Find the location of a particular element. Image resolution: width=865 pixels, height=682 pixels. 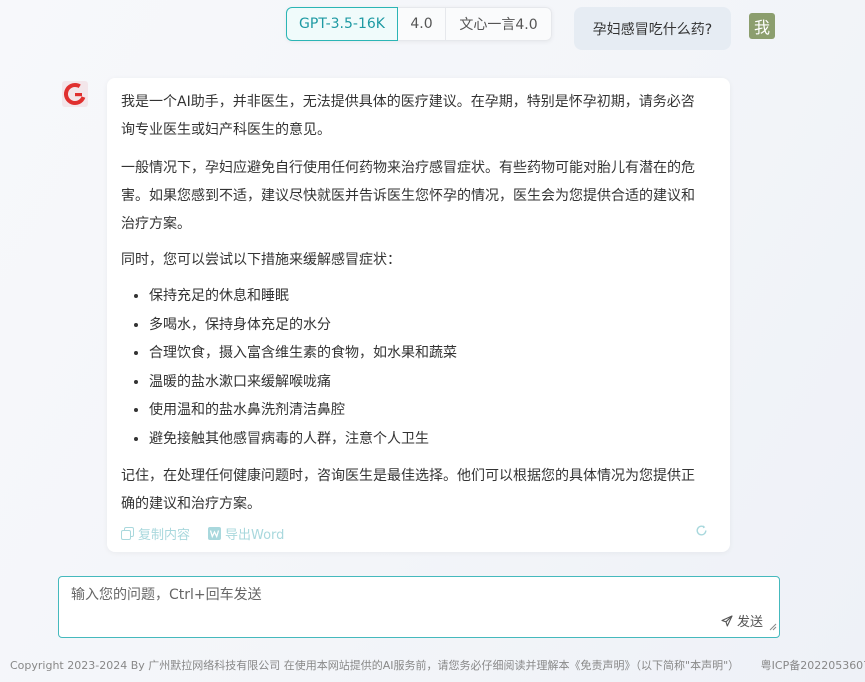

copy-content-button: 复制内容 is located at coordinates (155, 533).